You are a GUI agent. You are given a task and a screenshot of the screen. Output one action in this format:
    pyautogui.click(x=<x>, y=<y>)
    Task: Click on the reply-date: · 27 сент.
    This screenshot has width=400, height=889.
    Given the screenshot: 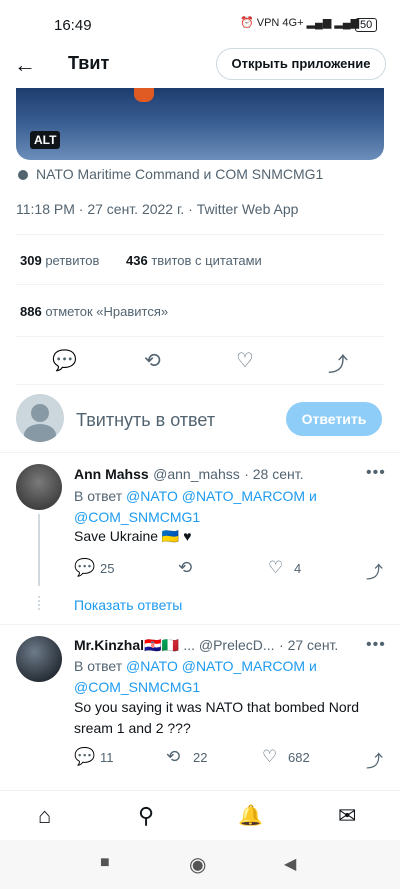 What is the action you would take?
    pyautogui.click(x=308, y=645)
    